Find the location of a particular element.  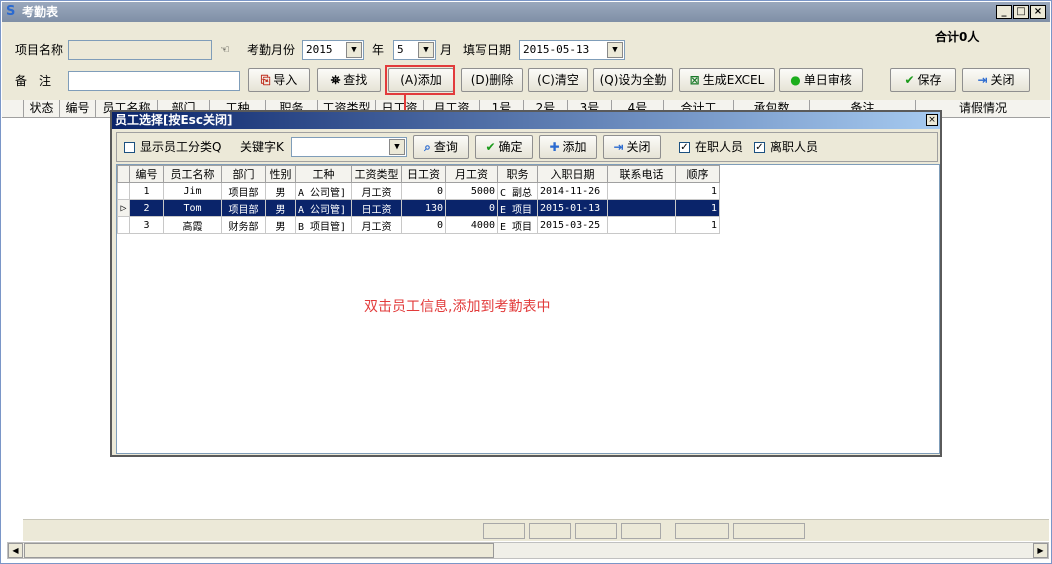

dialog-add-button: ✚ 添加 is located at coordinates (568, 147).